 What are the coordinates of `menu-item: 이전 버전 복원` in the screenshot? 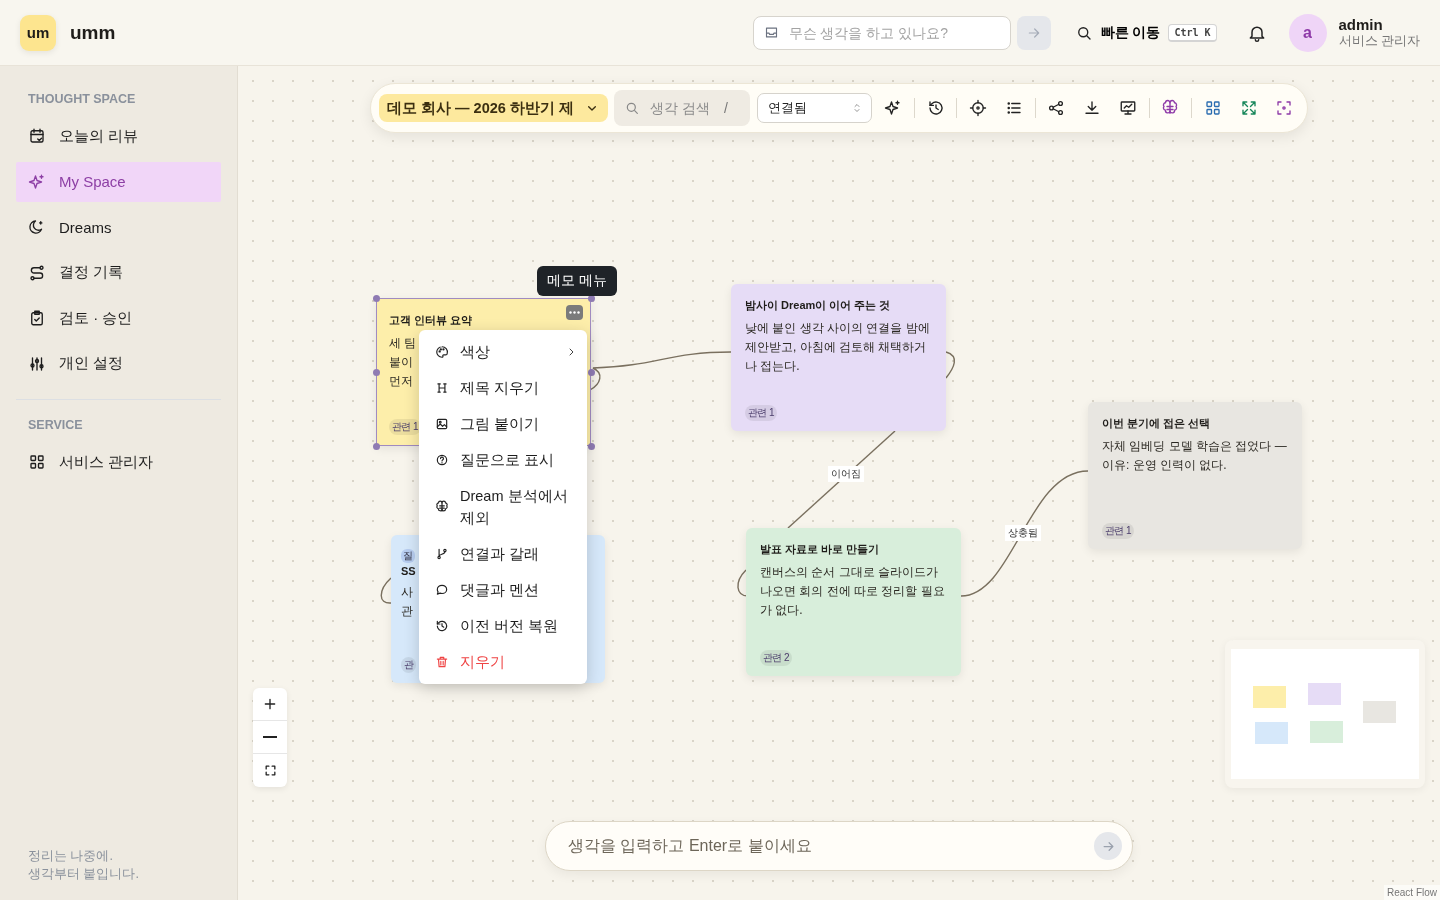 It's located at (503, 626).